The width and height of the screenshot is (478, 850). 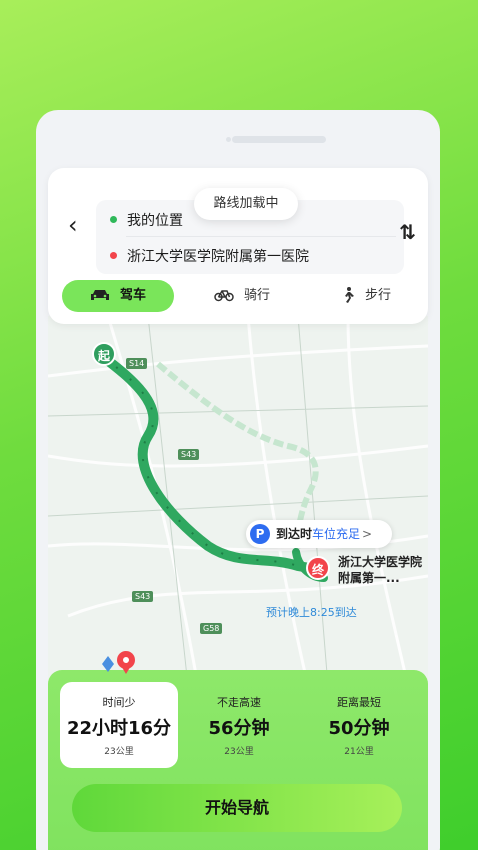 What do you see at coordinates (132, 295) in the screenshot?
I see `tab-drive-label: 驾车` at bounding box center [132, 295].